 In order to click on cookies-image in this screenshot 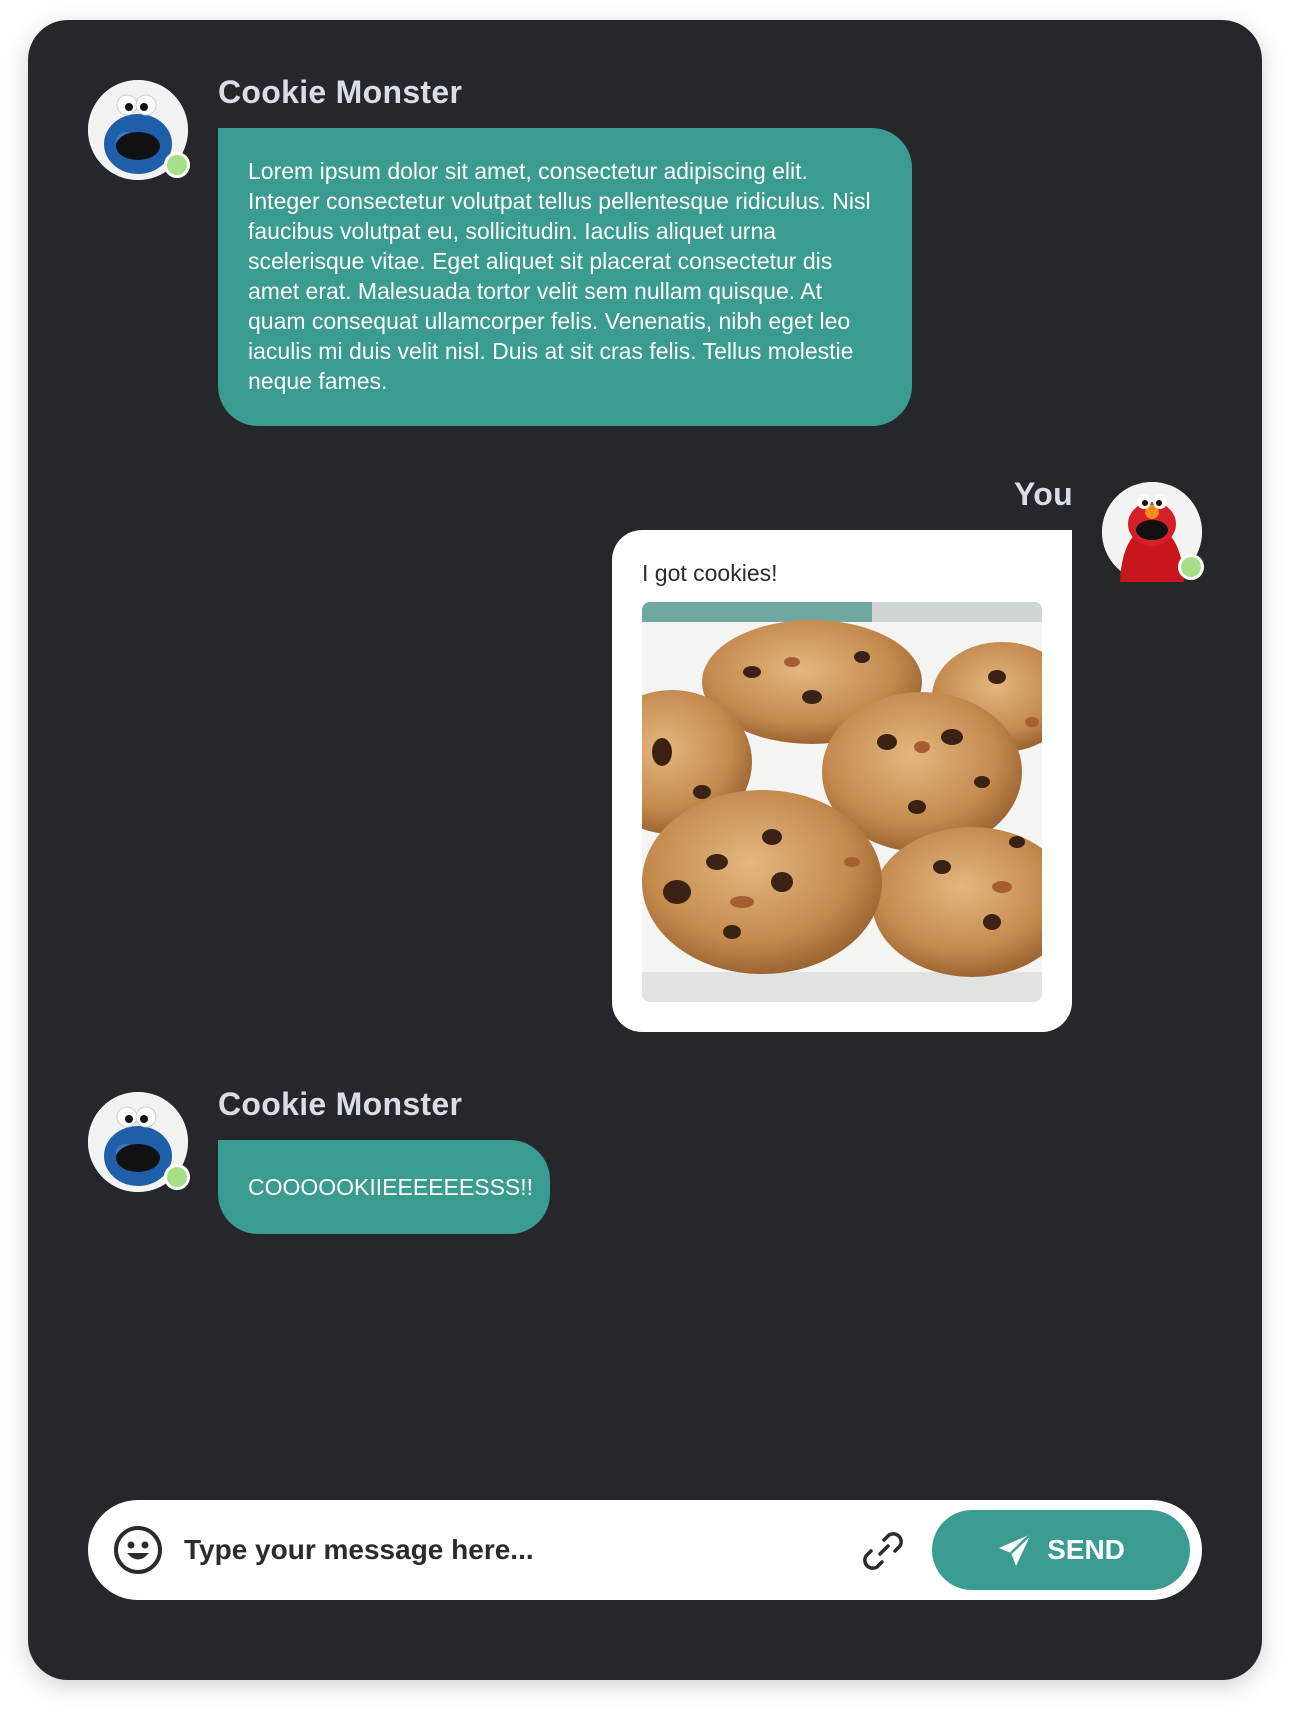, I will do `click(842, 802)`.